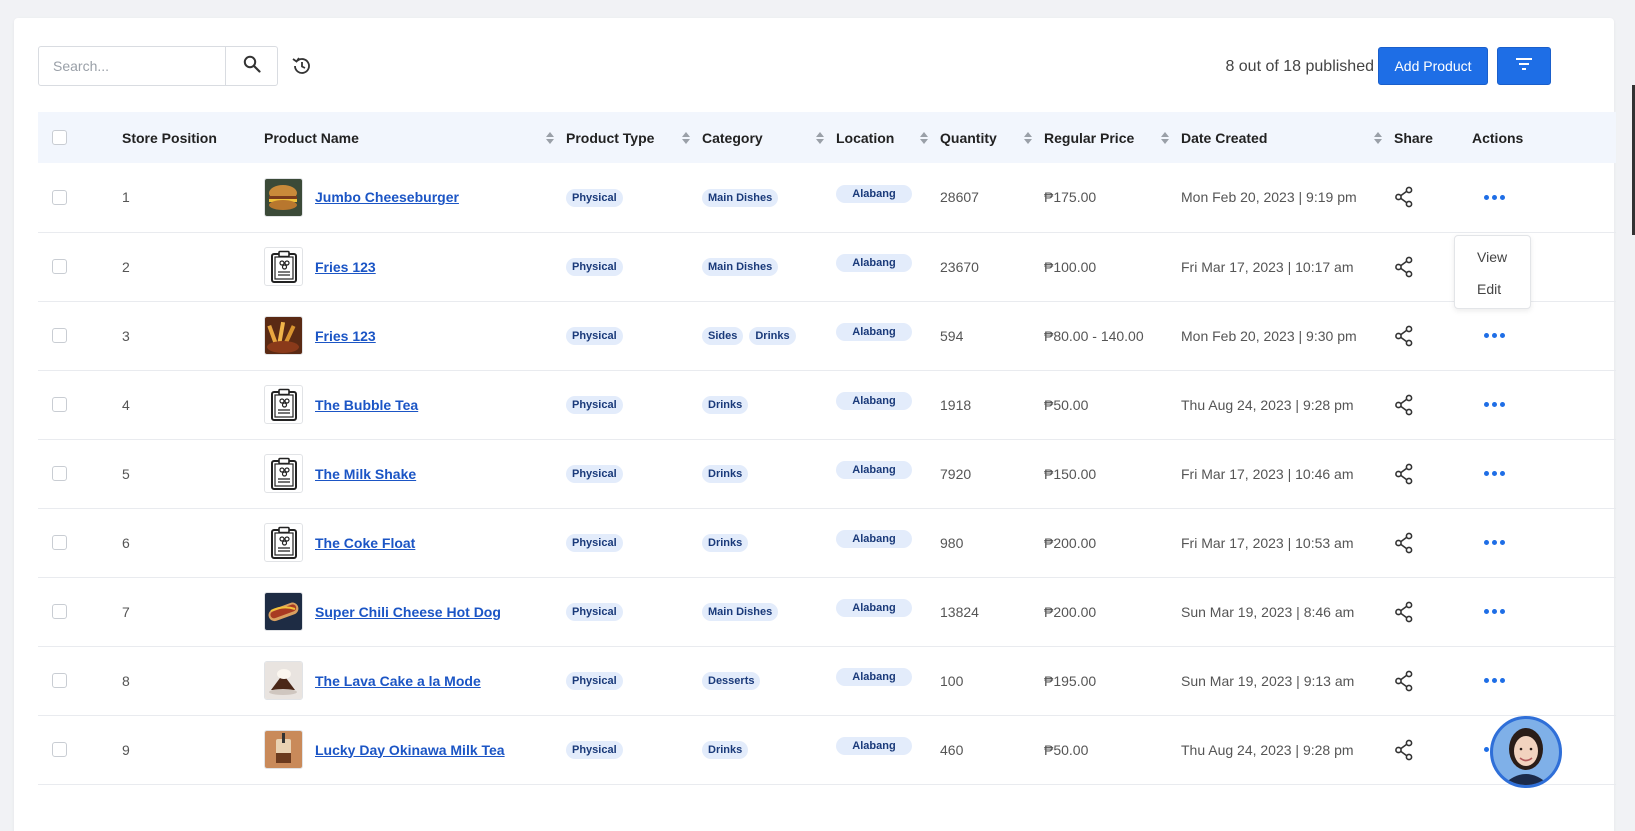  Describe the element at coordinates (888, 137) in the screenshot. I see `header-location: Location` at that location.